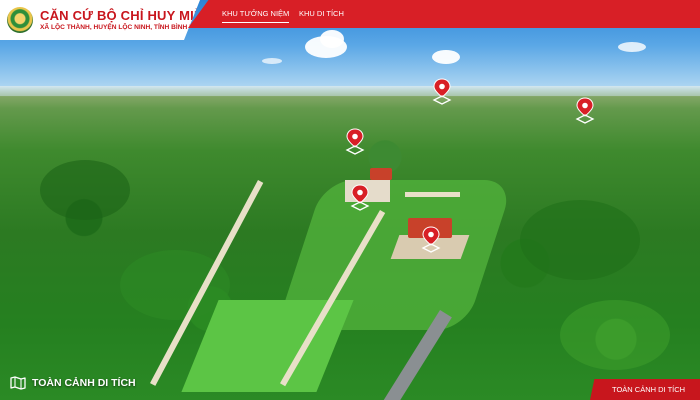 This screenshot has width=700, height=400. What do you see at coordinates (126, 15) in the screenshot?
I see `site-title: CĂN CỨ BỘ CHỈ HUY MIỀN` at bounding box center [126, 15].